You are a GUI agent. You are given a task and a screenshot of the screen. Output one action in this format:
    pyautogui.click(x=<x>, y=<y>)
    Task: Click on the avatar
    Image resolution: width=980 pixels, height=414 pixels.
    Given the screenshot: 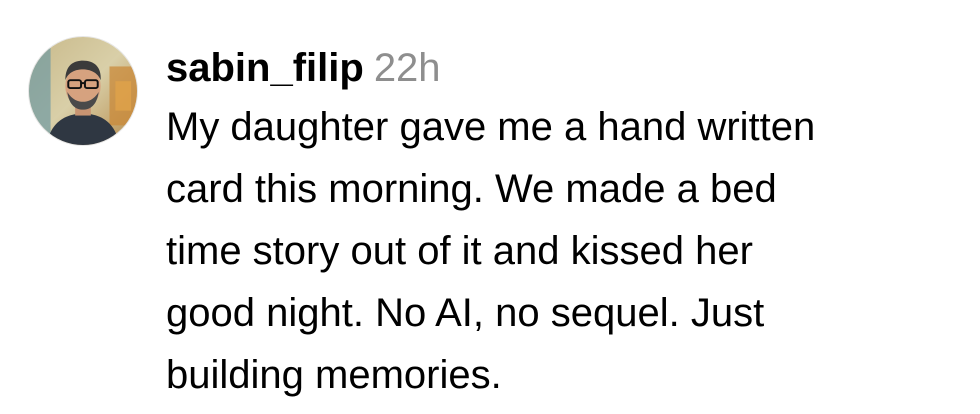 What is the action you would take?
    pyautogui.click(x=83, y=91)
    